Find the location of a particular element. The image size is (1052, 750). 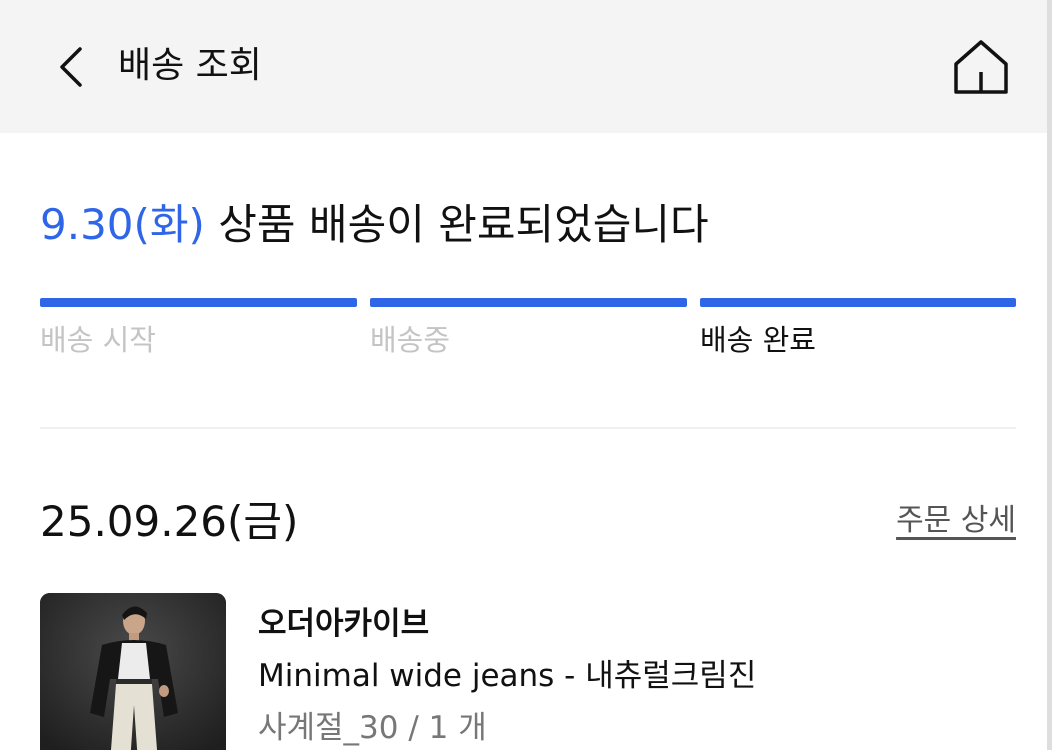

back-button is located at coordinates (72, 67).